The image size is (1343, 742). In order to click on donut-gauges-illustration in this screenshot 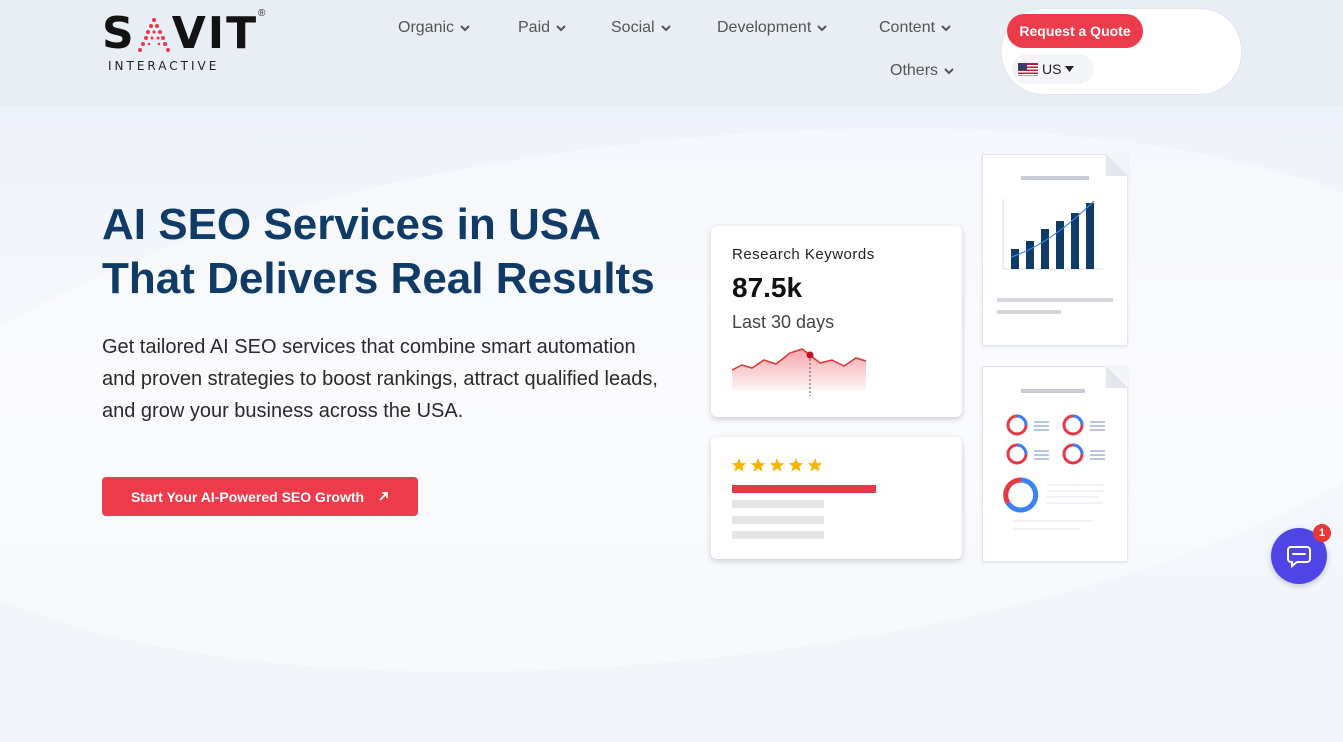, I will do `click(1054, 472)`.